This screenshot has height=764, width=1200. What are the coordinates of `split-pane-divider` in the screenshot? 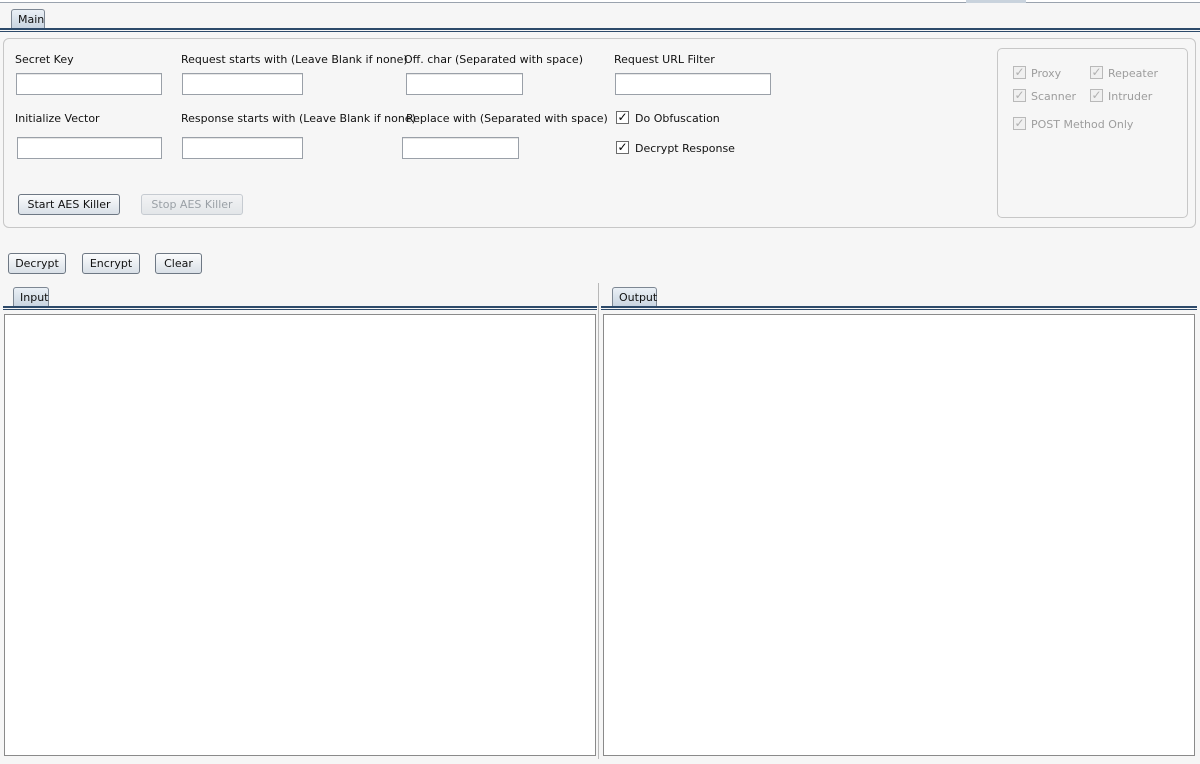 It's located at (598, 521).